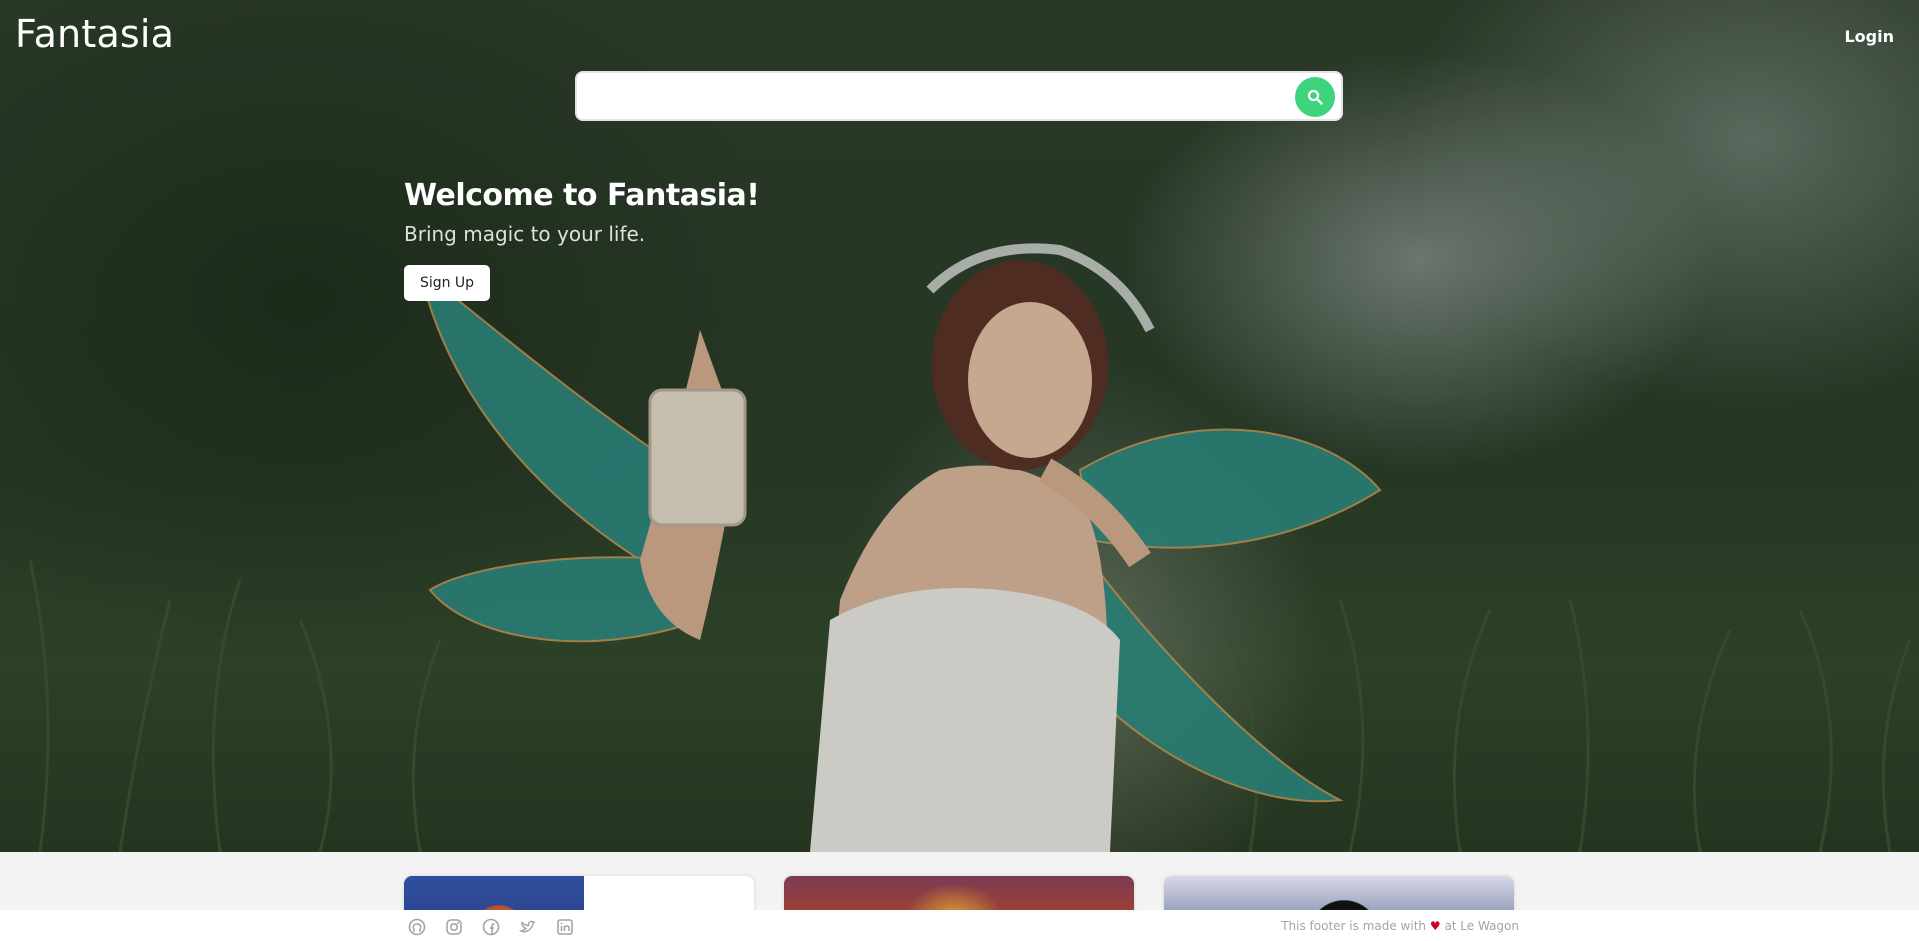 The height and width of the screenshot is (941, 1919). I want to click on instagram-icon, so click(454, 927).